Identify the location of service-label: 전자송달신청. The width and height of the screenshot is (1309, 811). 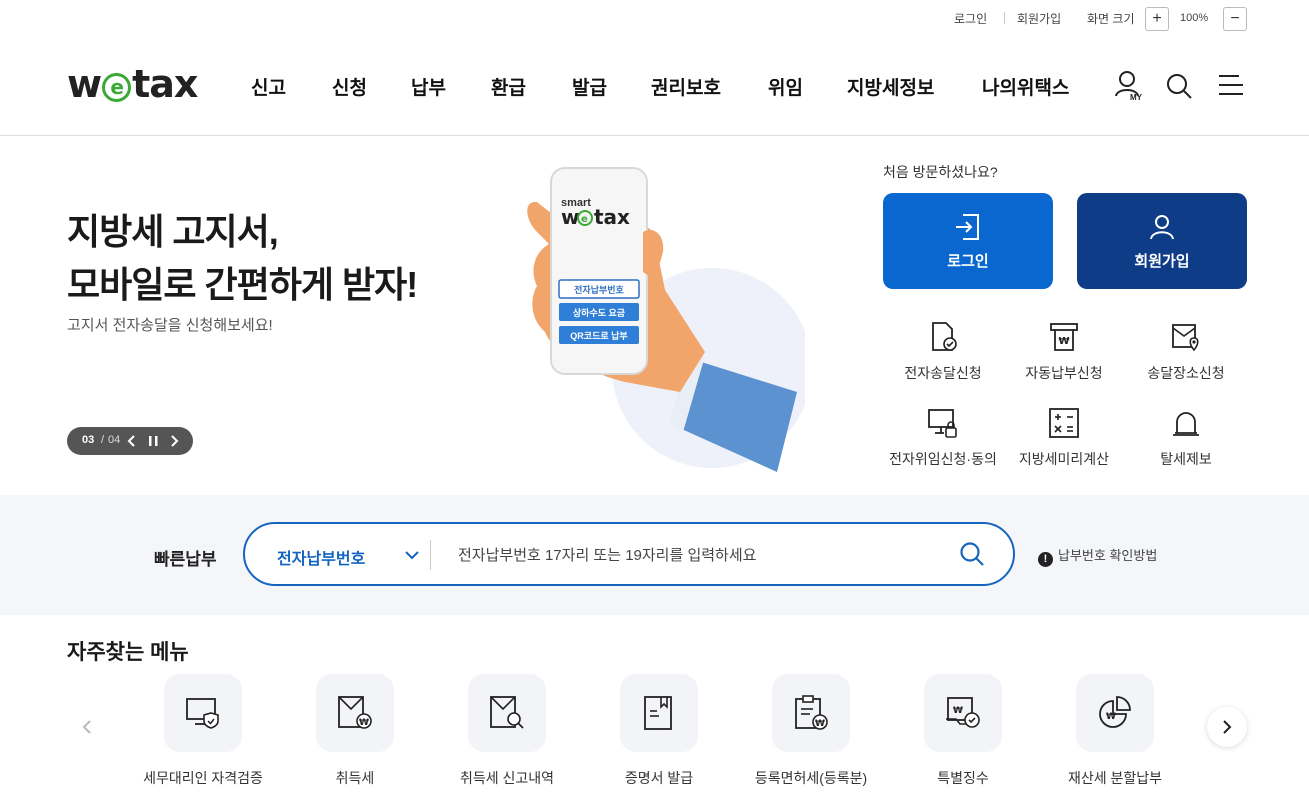
(943, 373).